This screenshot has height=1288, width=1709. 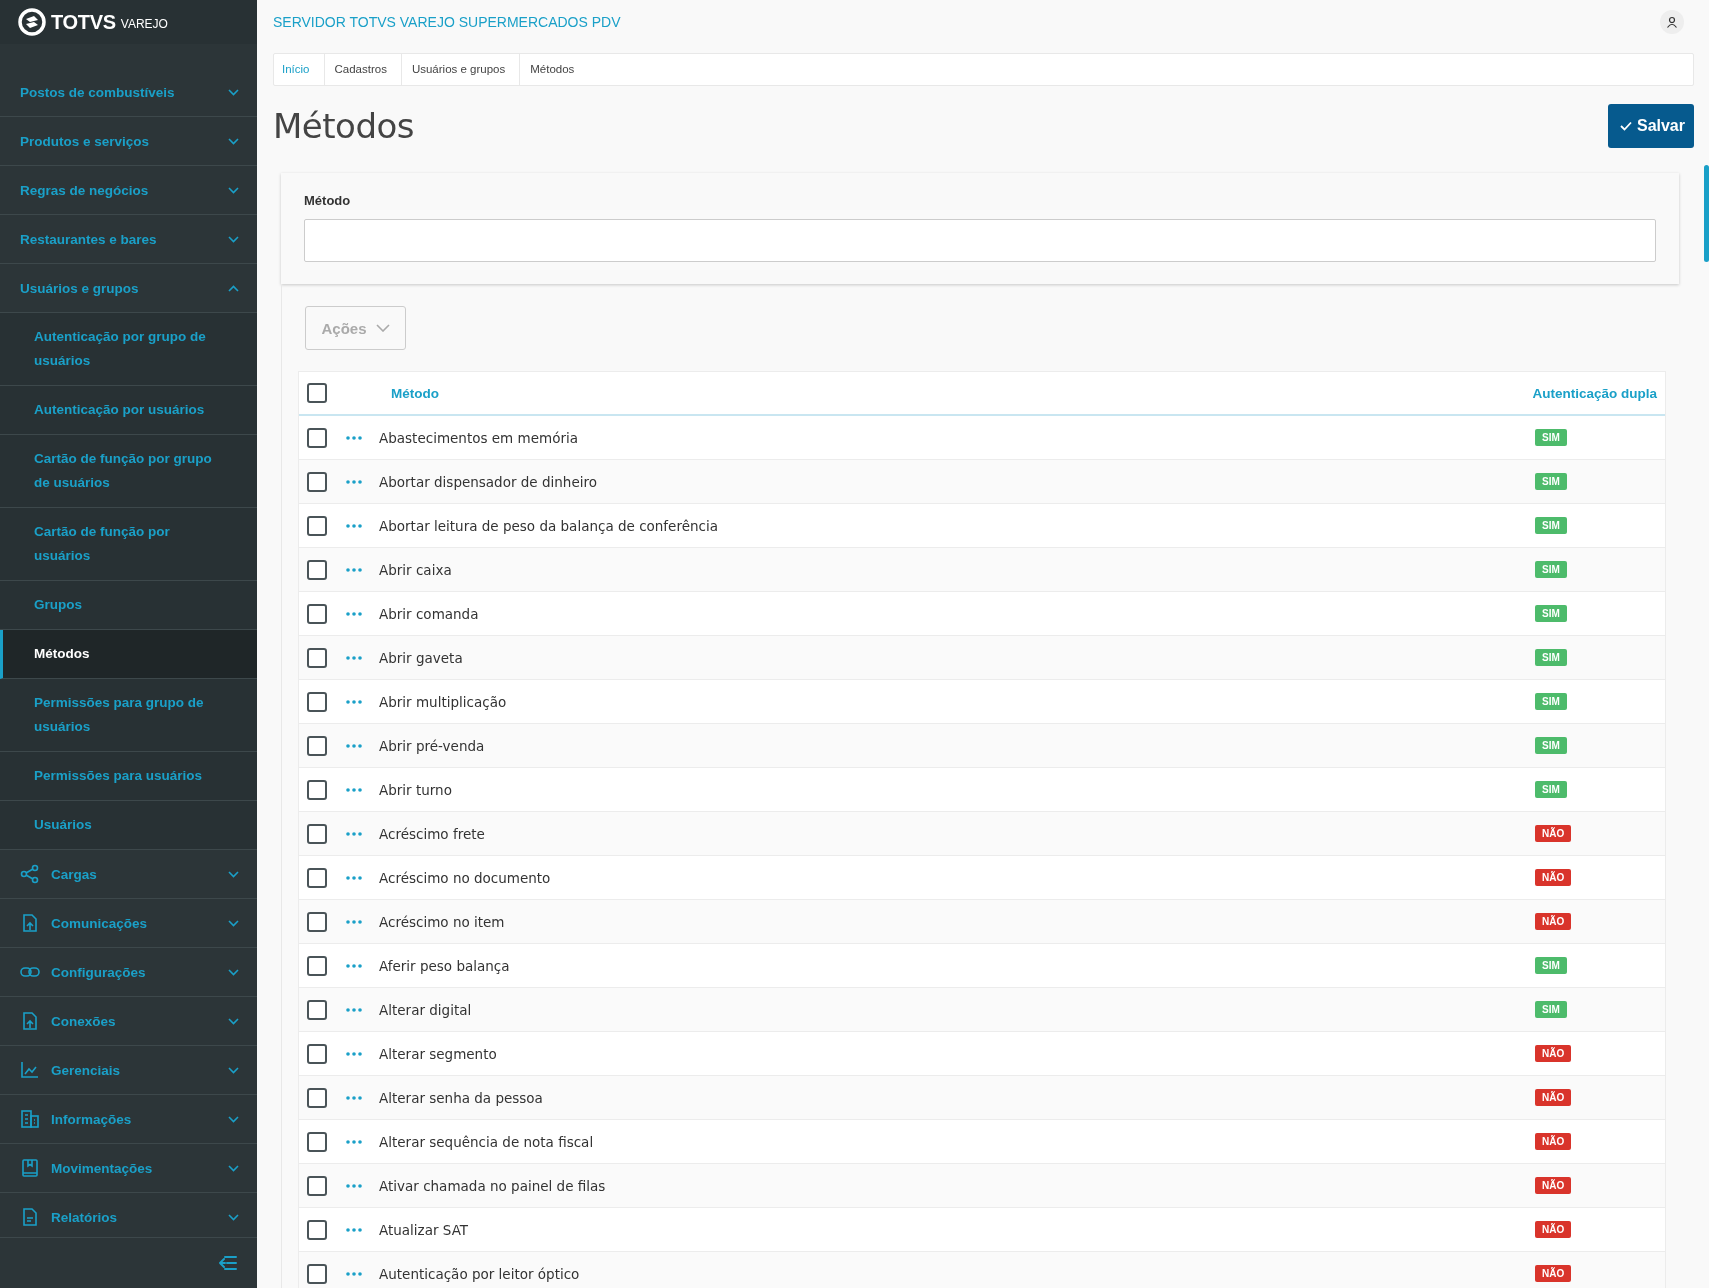 I want to click on menu-item: Restaurantes e bares, so click(x=128, y=239).